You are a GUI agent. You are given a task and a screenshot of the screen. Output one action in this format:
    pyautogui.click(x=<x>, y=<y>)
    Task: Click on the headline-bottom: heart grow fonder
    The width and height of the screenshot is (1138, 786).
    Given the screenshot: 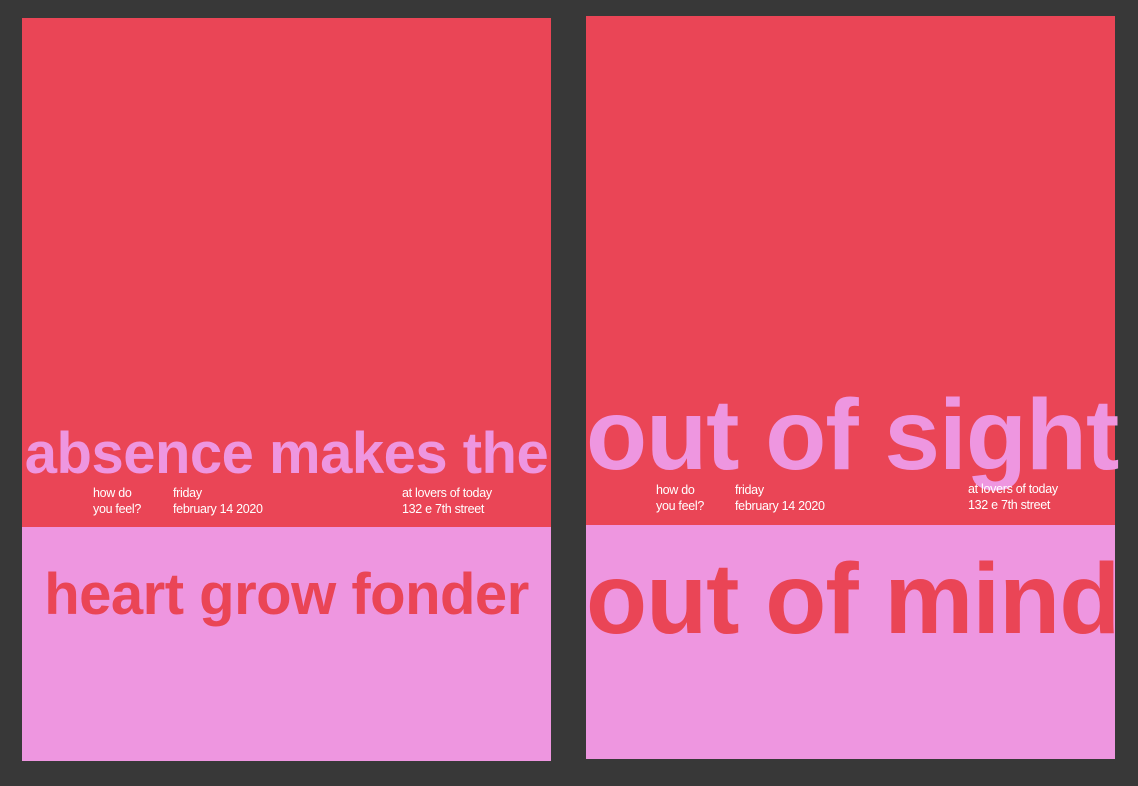 What is the action you would take?
    pyautogui.click(x=286, y=594)
    